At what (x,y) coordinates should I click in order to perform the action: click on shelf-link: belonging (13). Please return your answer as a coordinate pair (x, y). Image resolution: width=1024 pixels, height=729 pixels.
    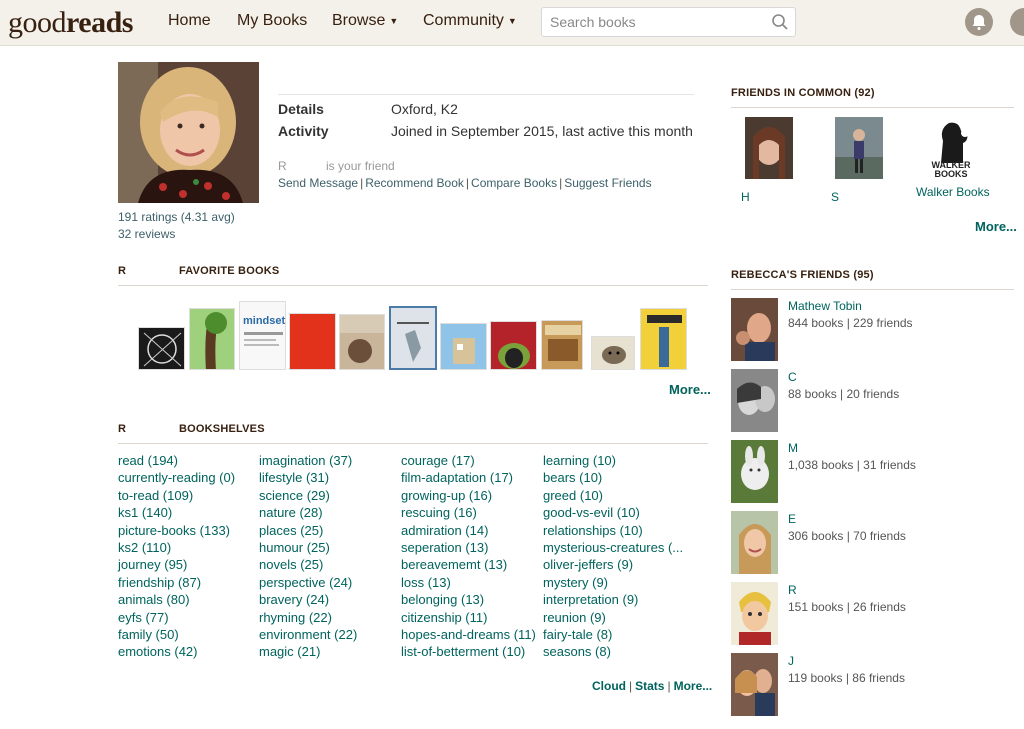
    Looking at the image, I should click on (468, 599).